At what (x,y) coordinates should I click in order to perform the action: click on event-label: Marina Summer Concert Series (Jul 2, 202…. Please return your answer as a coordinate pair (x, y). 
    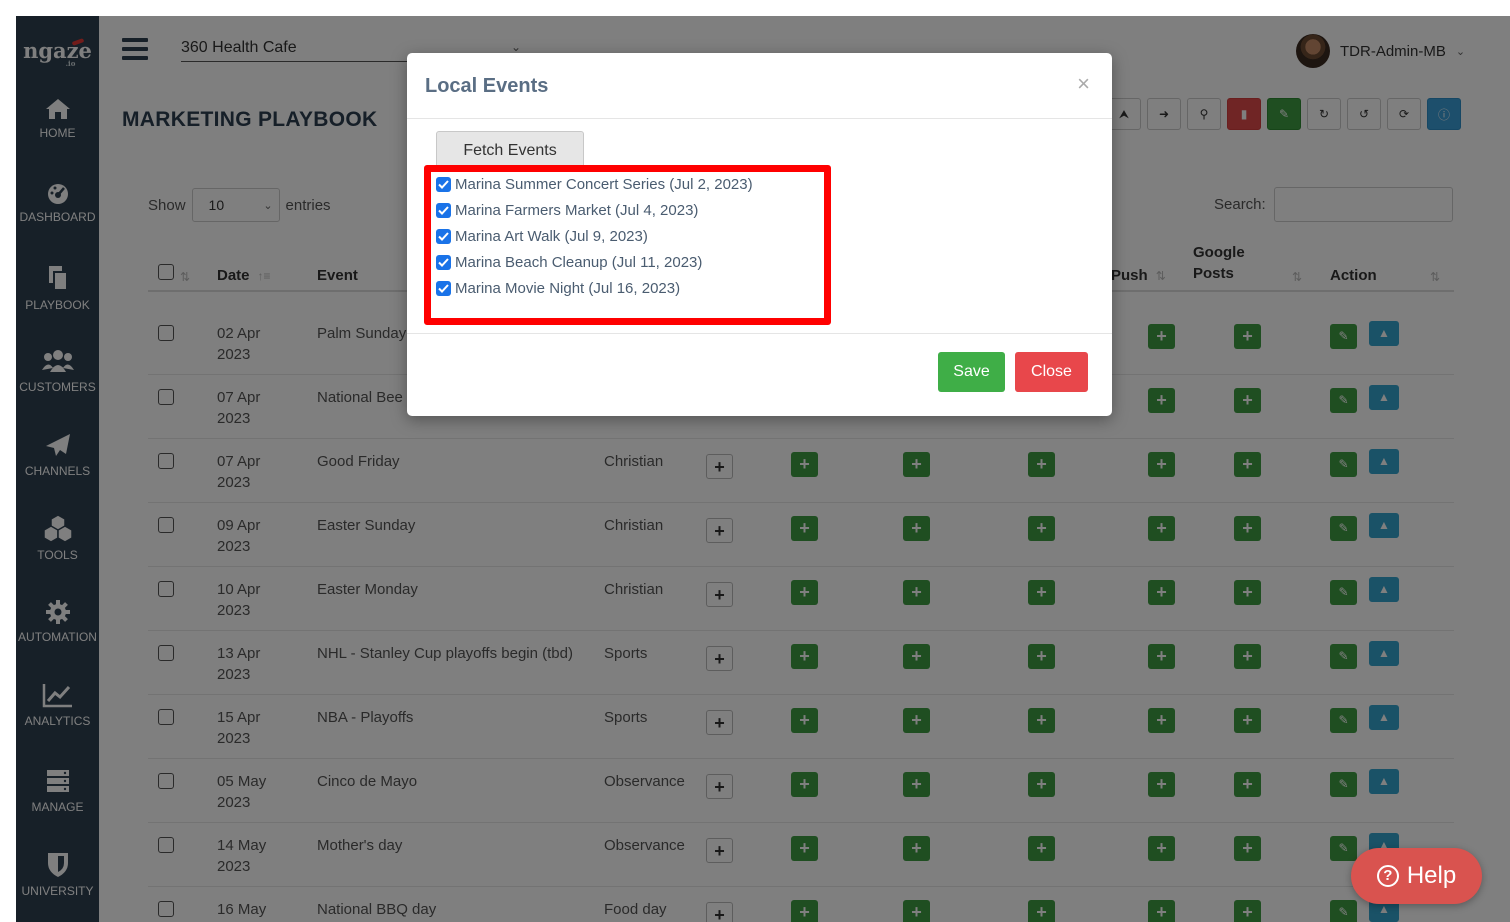
    Looking at the image, I should click on (604, 184).